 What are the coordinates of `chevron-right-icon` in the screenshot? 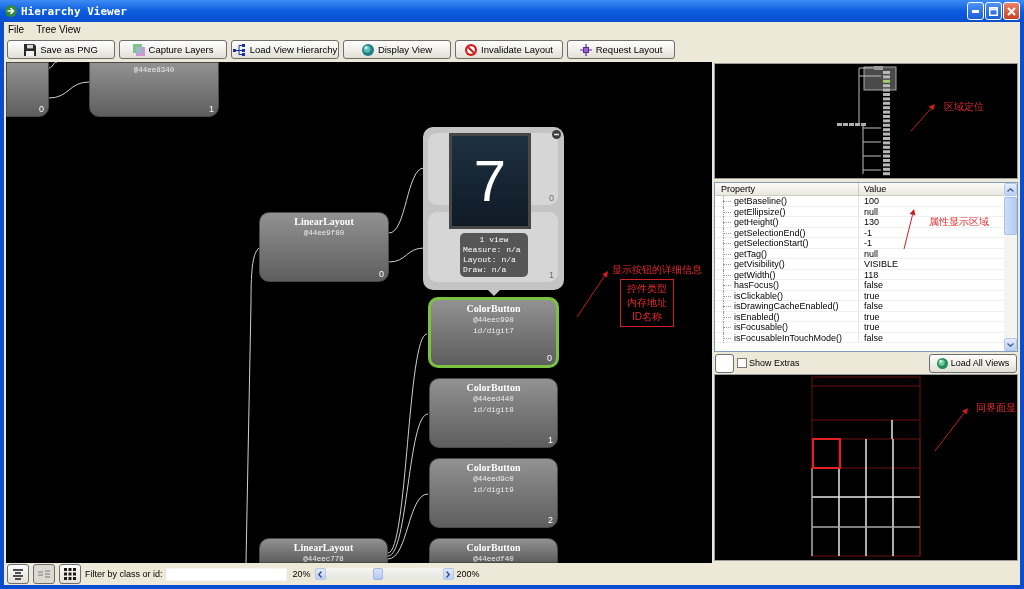 It's located at (448, 574).